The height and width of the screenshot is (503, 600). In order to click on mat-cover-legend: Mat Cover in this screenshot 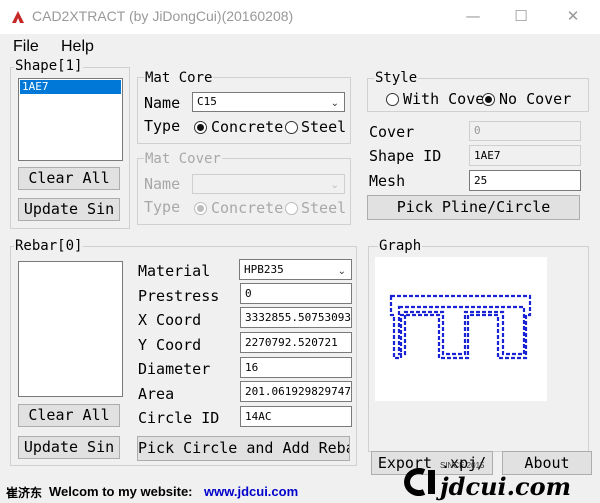, I will do `click(183, 159)`.